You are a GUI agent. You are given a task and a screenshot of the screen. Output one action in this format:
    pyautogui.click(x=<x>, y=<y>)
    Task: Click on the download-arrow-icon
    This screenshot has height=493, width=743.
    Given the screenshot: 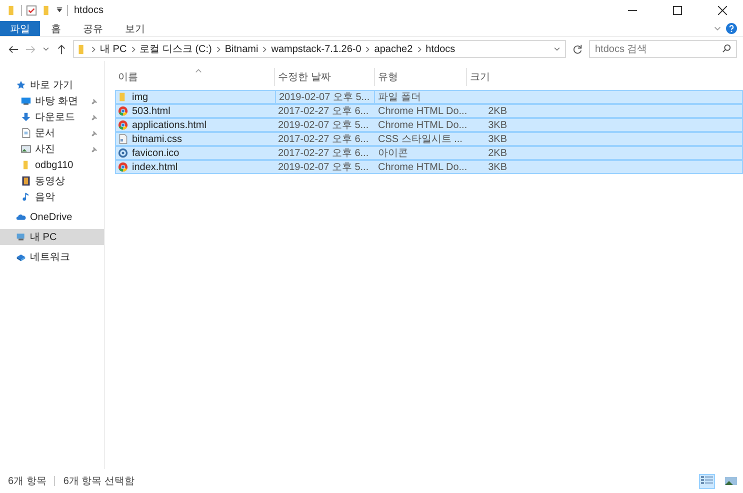 What is the action you would take?
    pyautogui.click(x=26, y=117)
    